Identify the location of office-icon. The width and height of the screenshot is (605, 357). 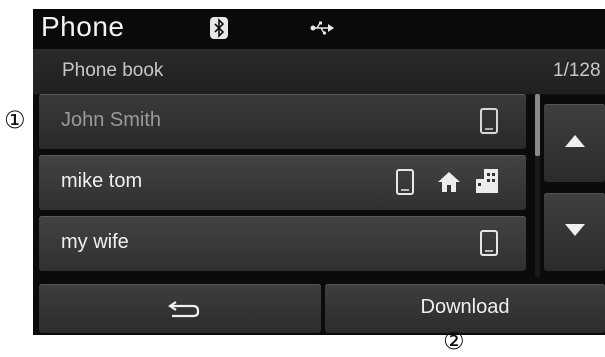
(487, 183).